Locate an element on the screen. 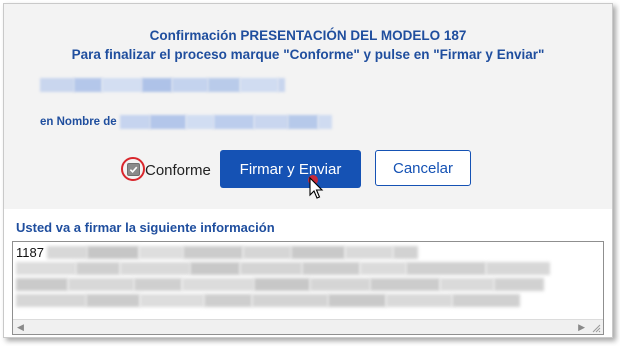 This screenshot has width=620, height=346. scroll-left-arrow-icon: ◀ is located at coordinates (20, 327).